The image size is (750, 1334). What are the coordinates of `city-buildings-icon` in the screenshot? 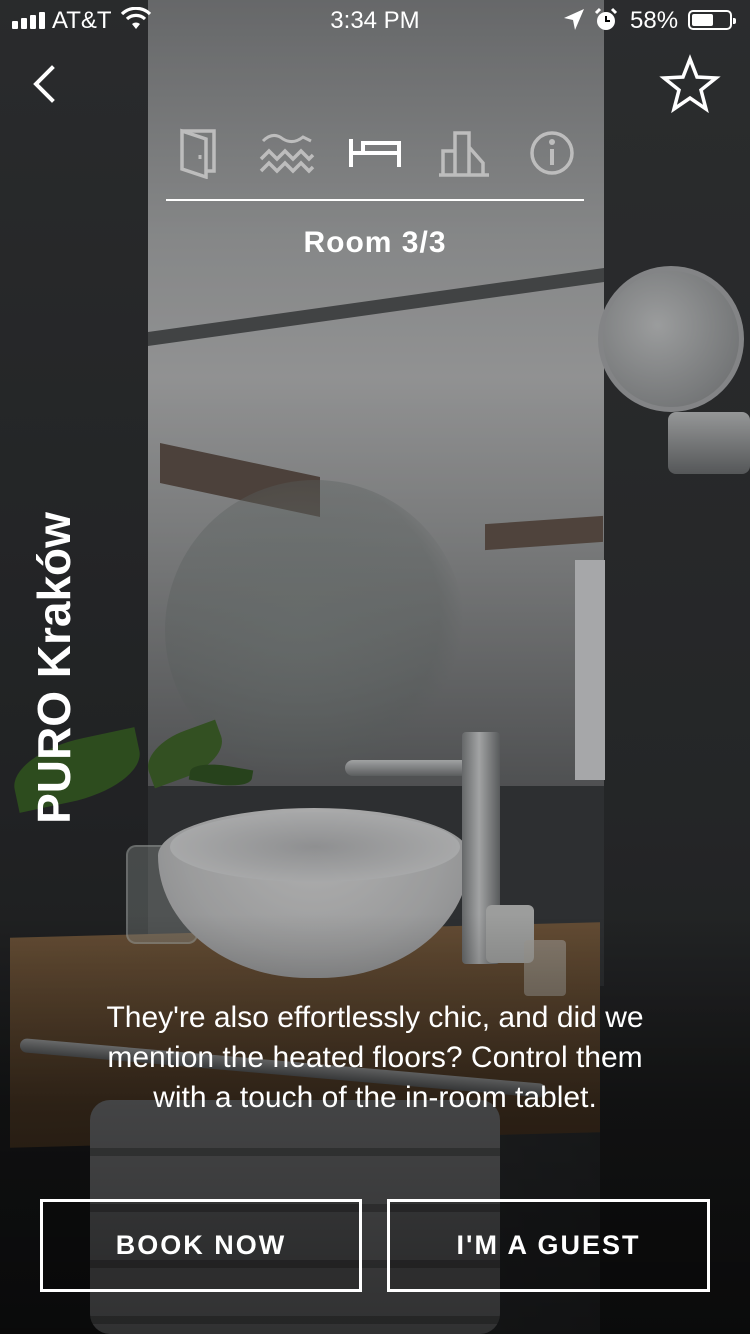 It's located at (463, 154).